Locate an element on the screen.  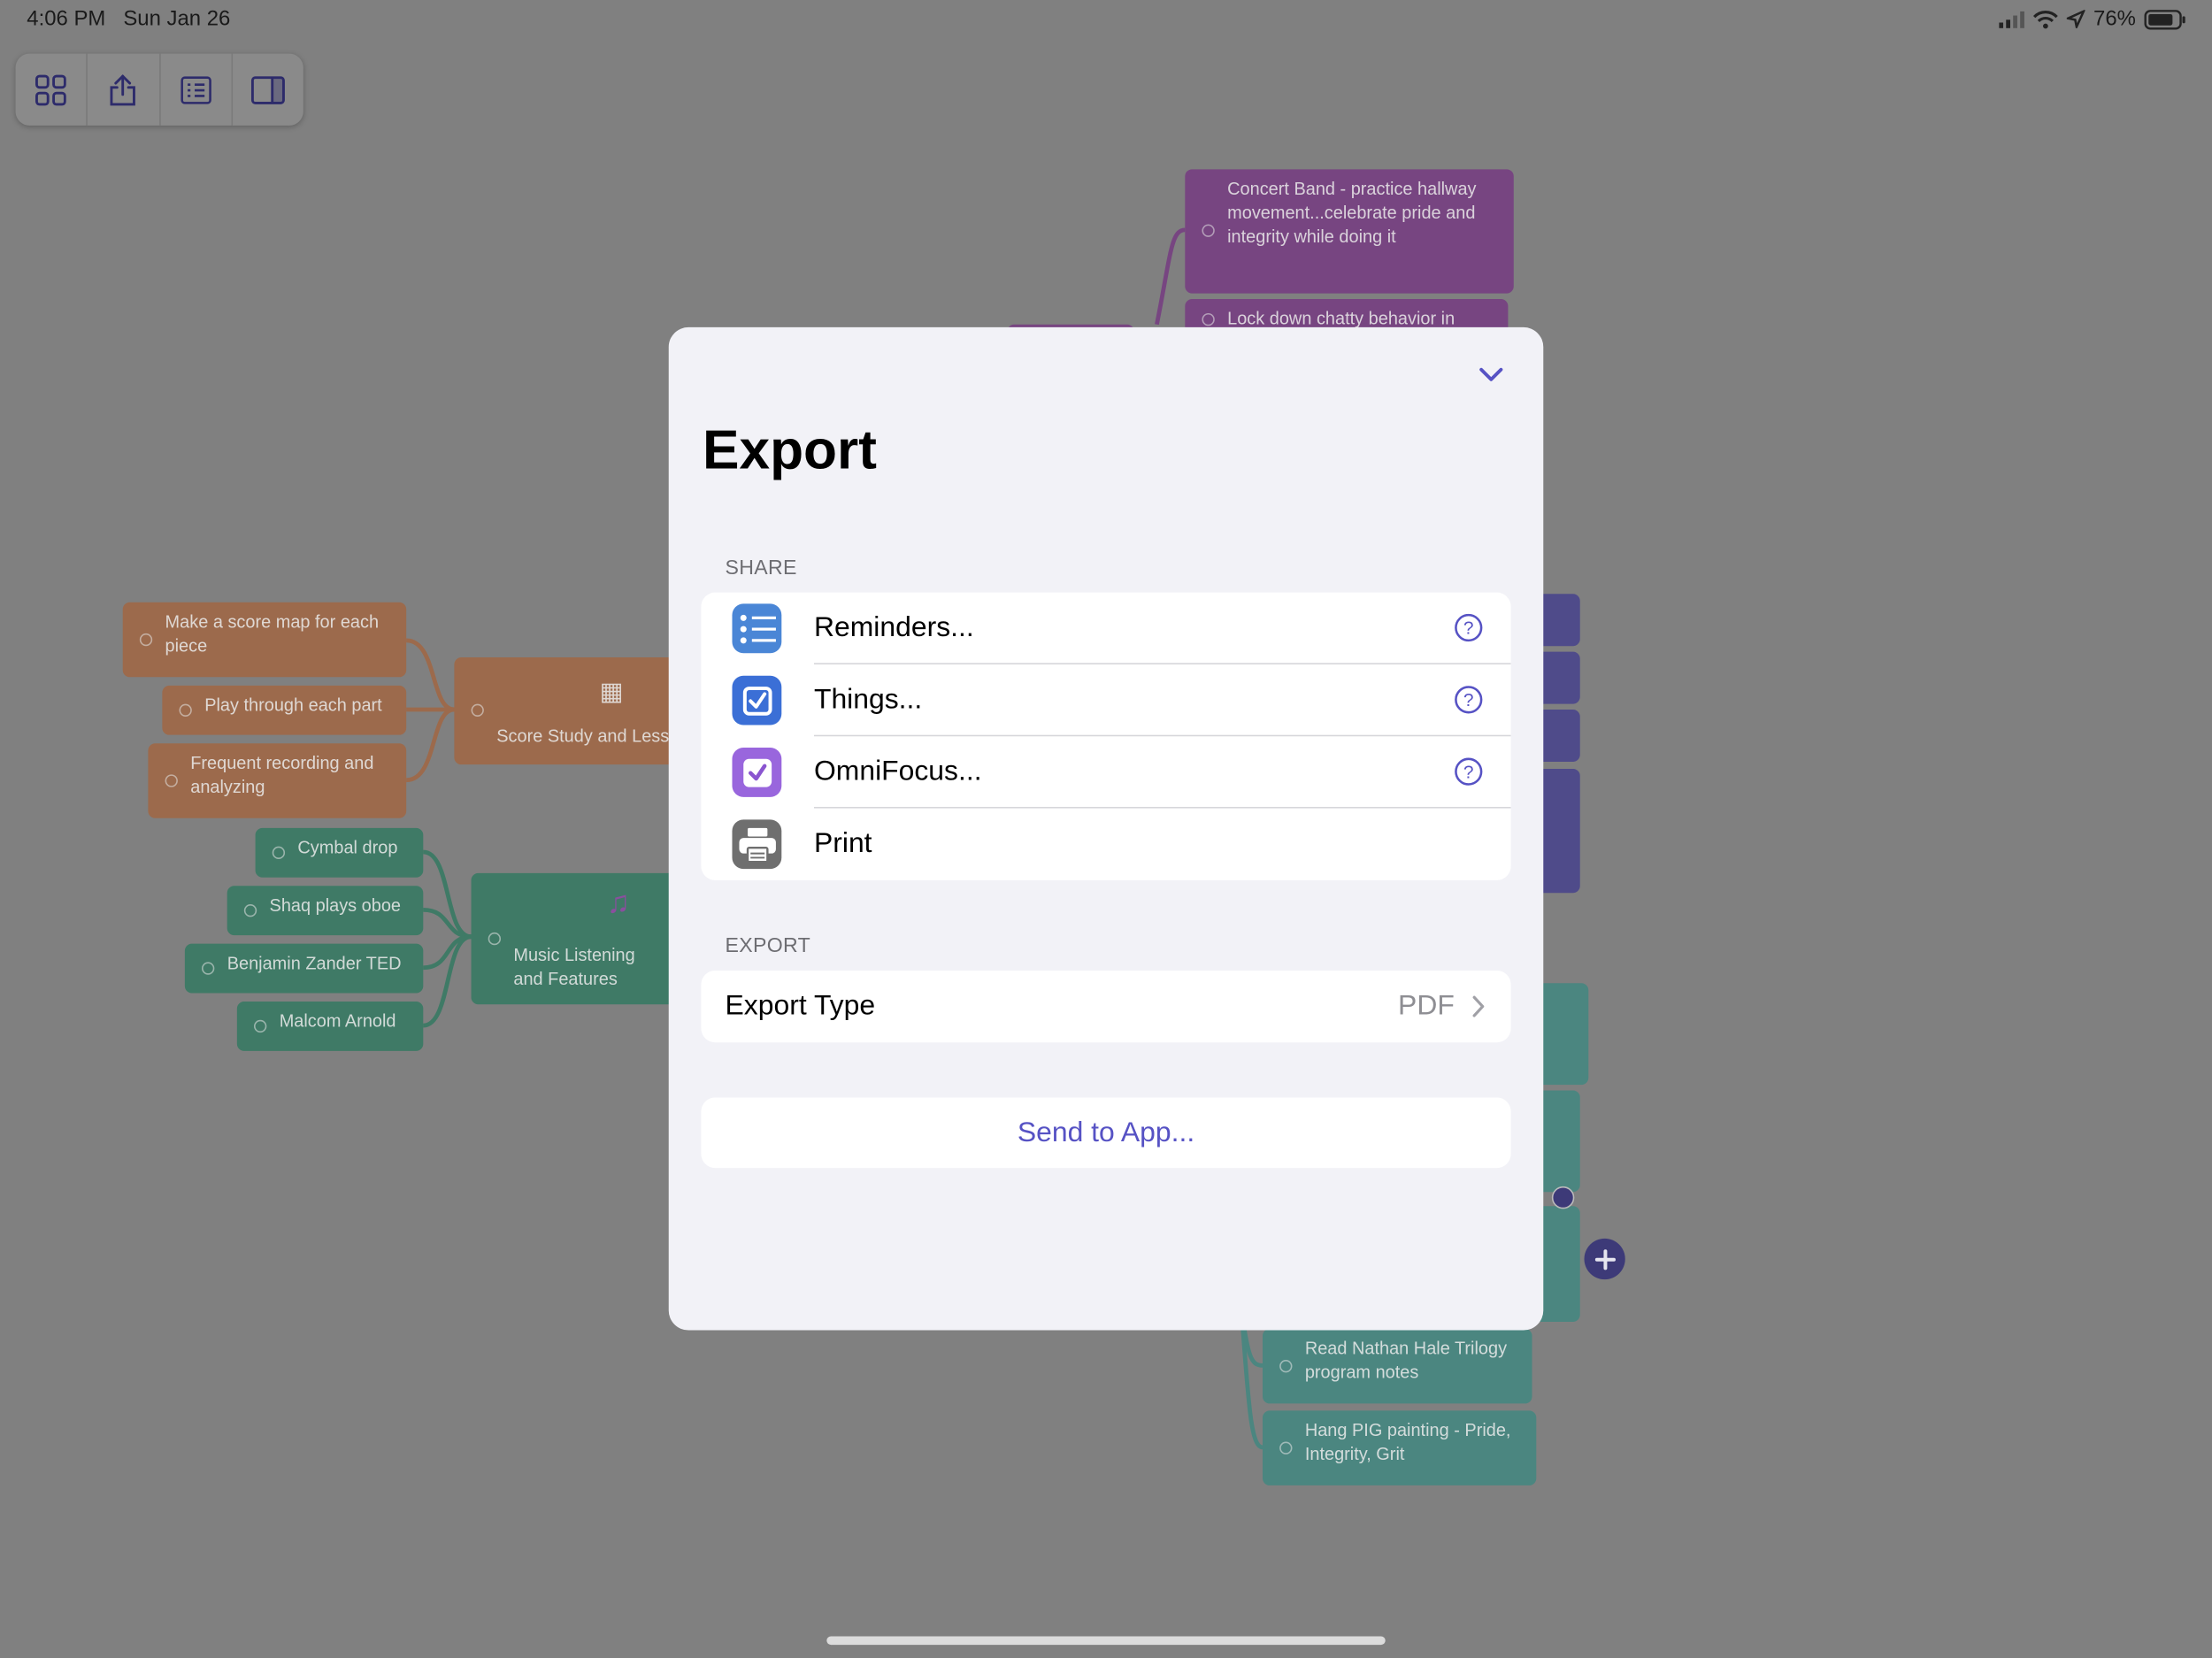
section-header-share: SHARE is located at coordinates (761, 569).